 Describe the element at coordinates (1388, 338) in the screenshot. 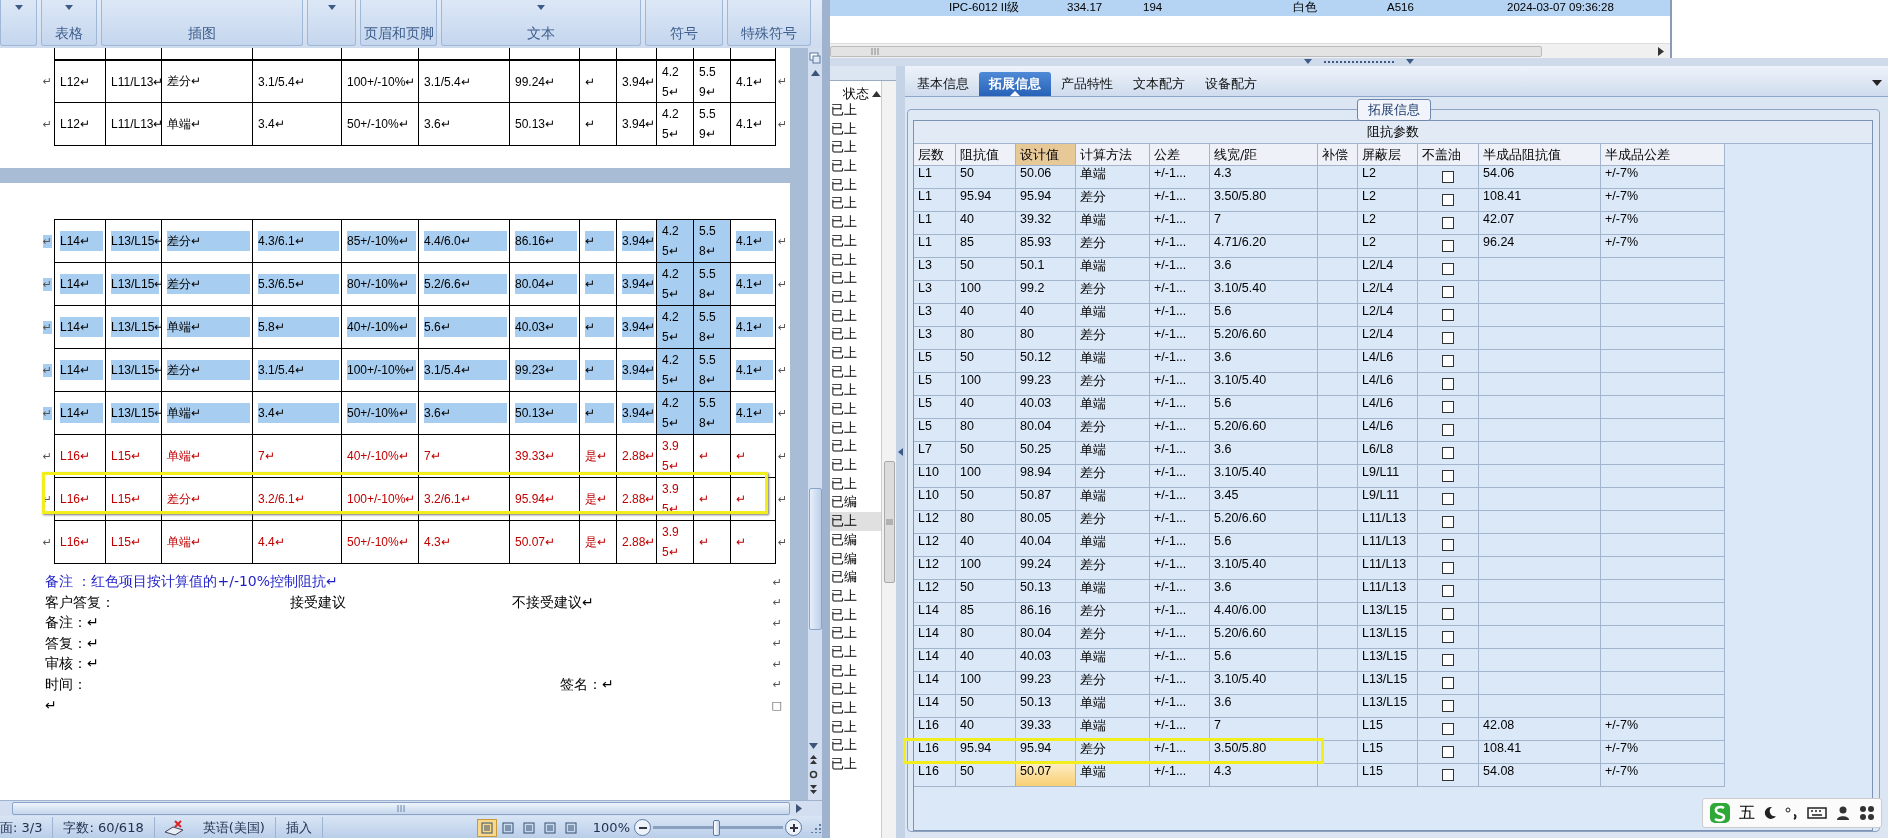

I see `grid-cell: L2/L4` at that location.